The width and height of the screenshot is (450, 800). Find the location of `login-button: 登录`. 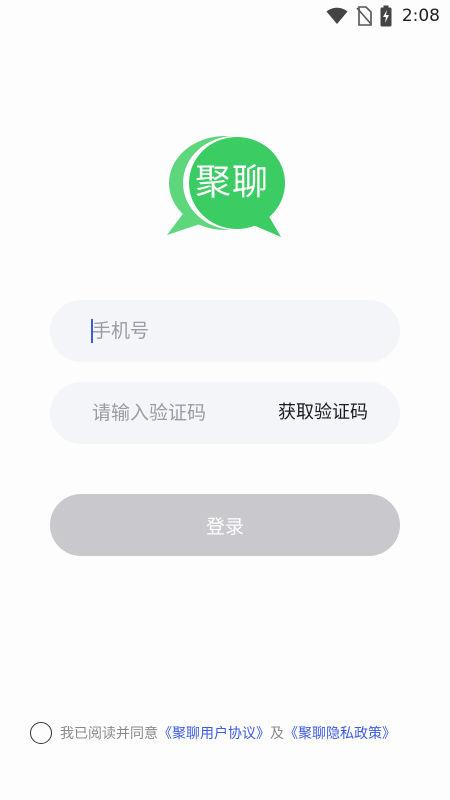

login-button: 登录 is located at coordinates (225, 525).